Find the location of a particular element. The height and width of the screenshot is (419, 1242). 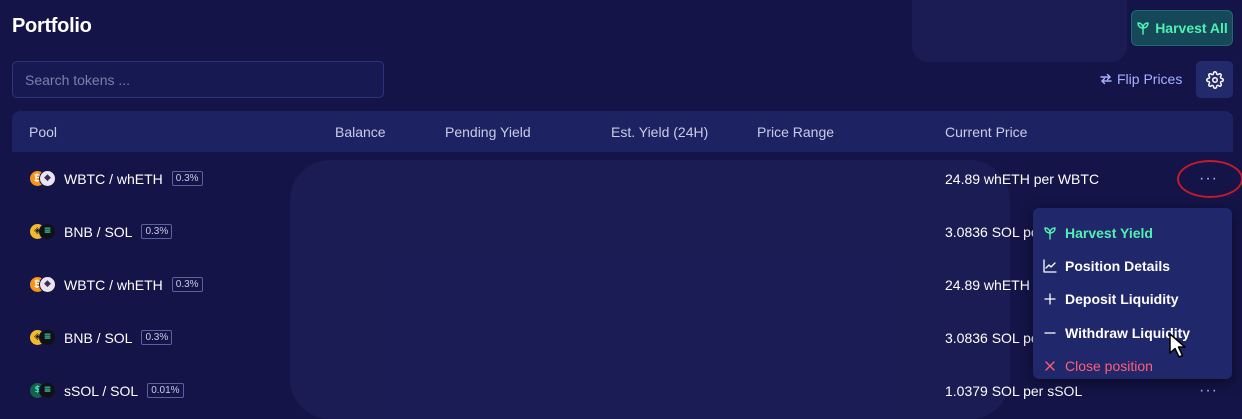

column-header-pending-yield: Pending Yield is located at coordinates (488, 132).